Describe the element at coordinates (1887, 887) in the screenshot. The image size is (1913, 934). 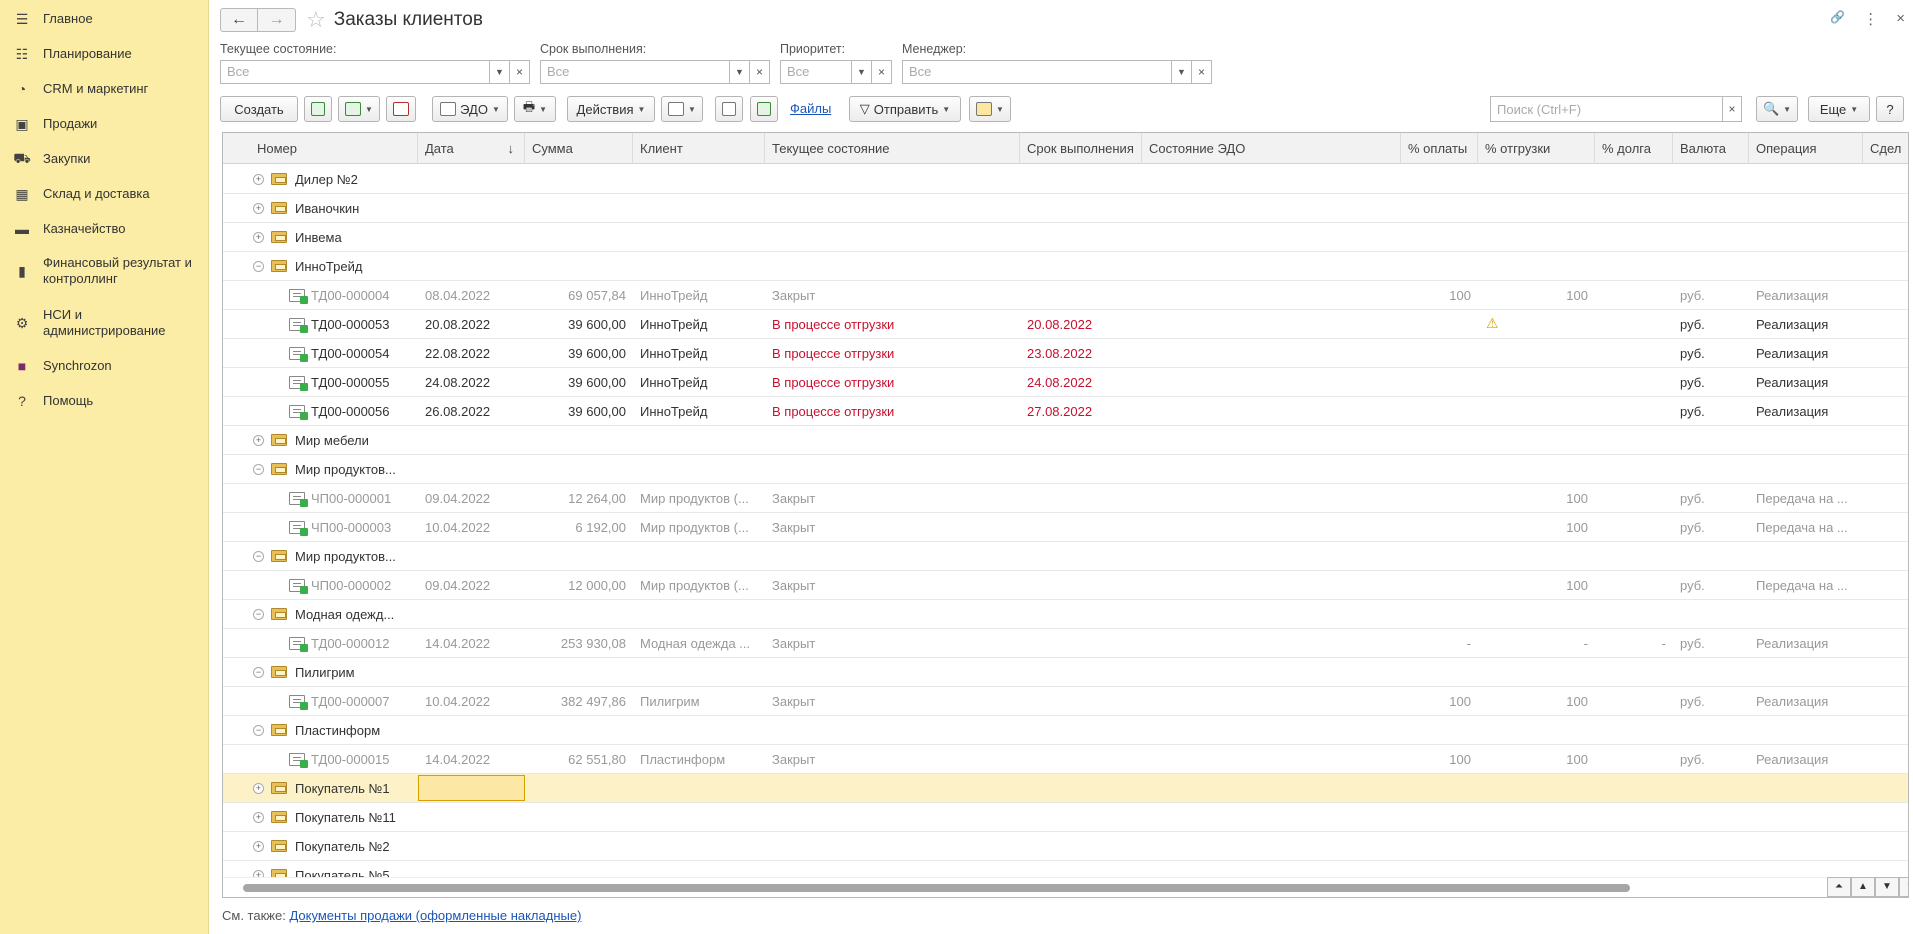
I see `next-row-icon: ▼` at that location.